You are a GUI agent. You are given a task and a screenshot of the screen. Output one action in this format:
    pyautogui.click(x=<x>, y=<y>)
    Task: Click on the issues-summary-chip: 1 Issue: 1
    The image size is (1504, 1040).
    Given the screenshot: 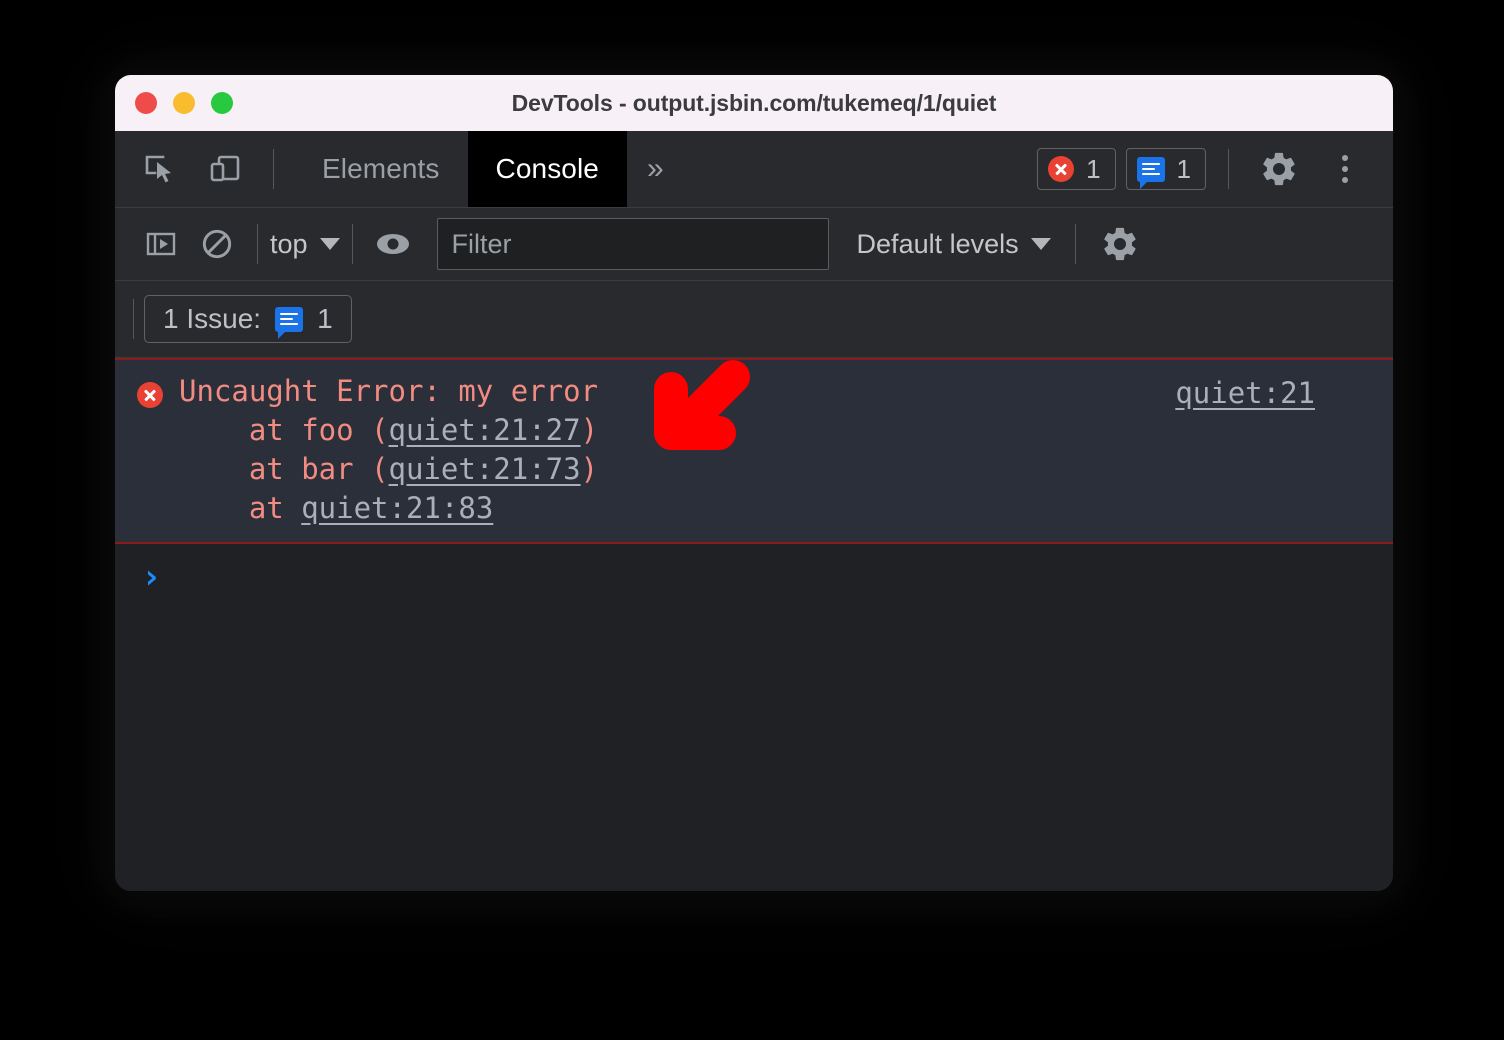 What is the action you would take?
    pyautogui.click(x=248, y=319)
    